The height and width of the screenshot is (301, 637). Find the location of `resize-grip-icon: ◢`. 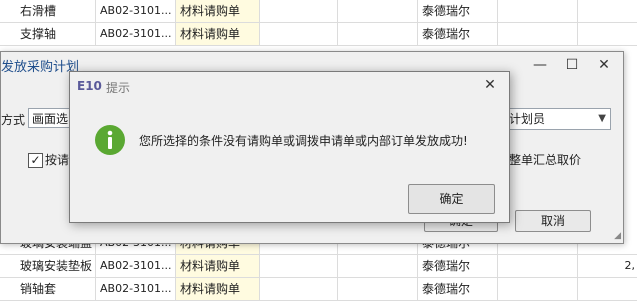

resize-grip-icon: ◢ is located at coordinates (617, 236).